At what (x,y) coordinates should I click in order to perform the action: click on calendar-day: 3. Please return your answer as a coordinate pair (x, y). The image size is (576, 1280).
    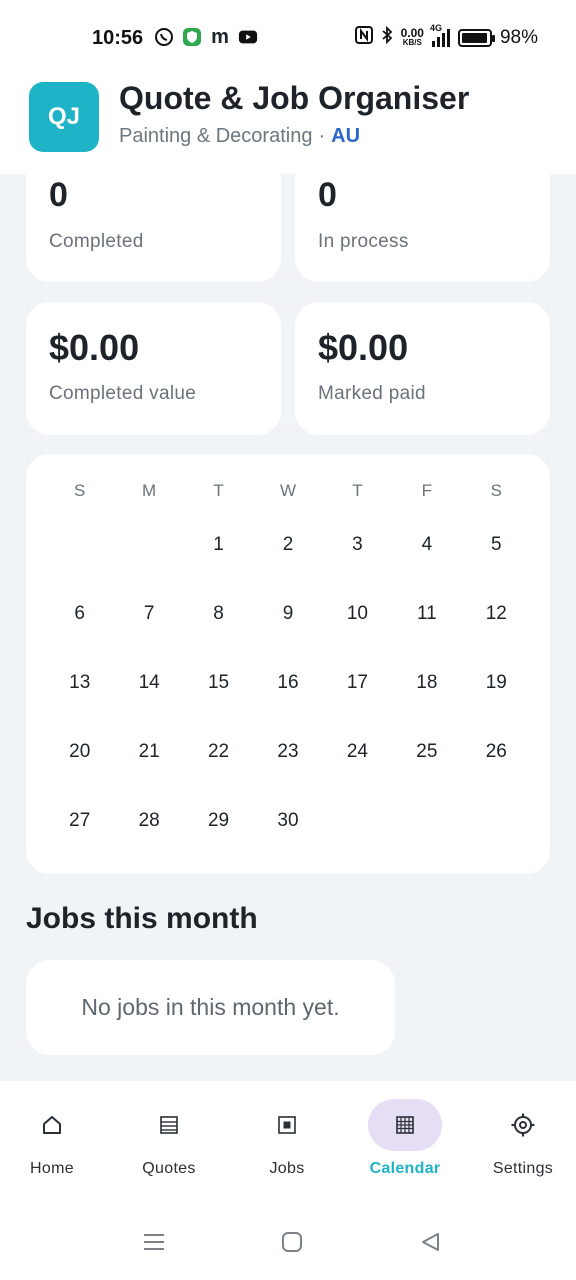
    Looking at the image, I should click on (357, 544).